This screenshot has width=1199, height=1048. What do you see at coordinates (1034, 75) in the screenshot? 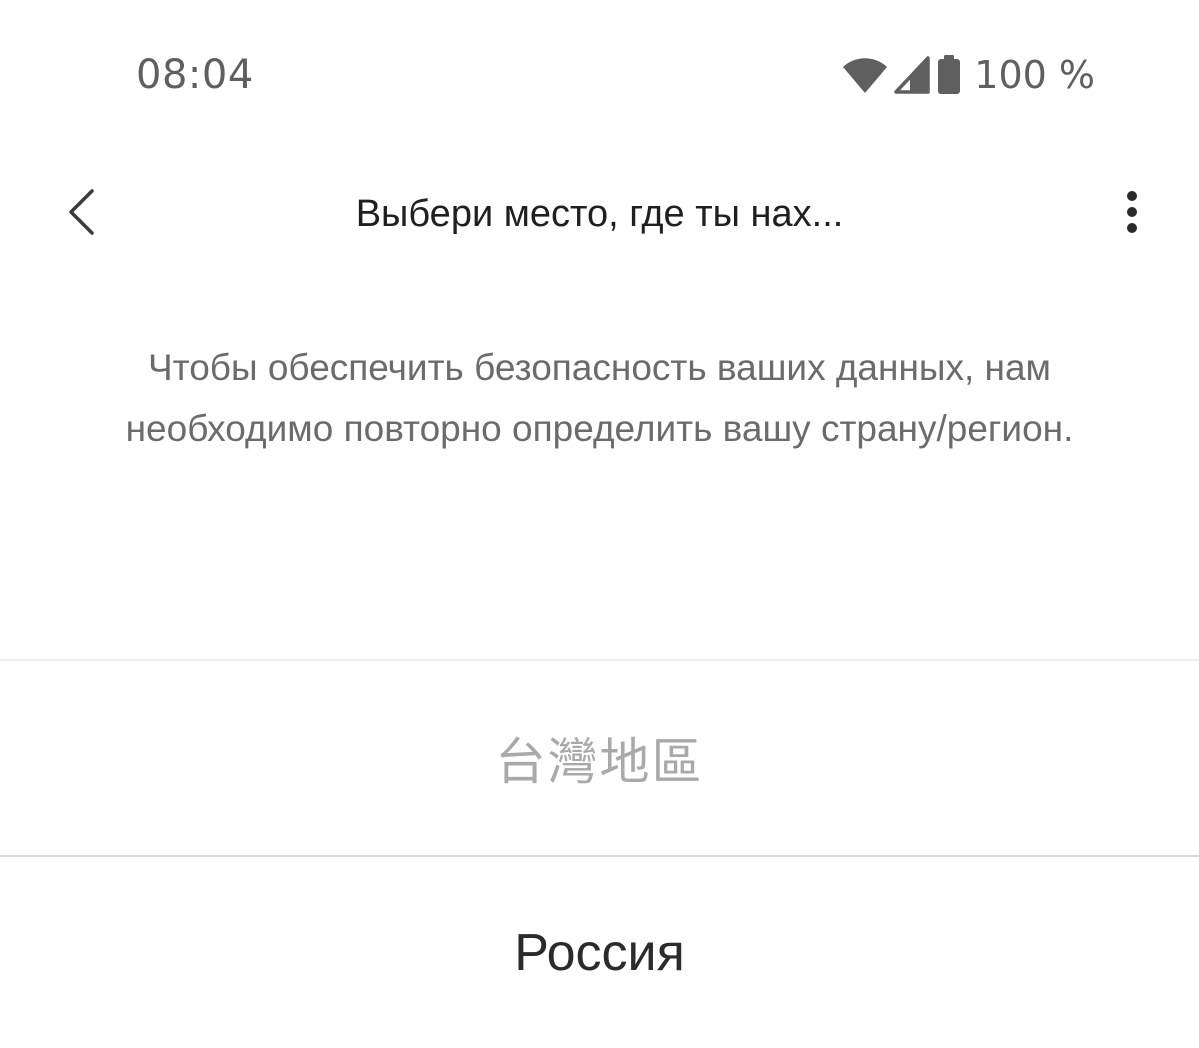
I see `battery-percent: 100 %` at bounding box center [1034, 75].